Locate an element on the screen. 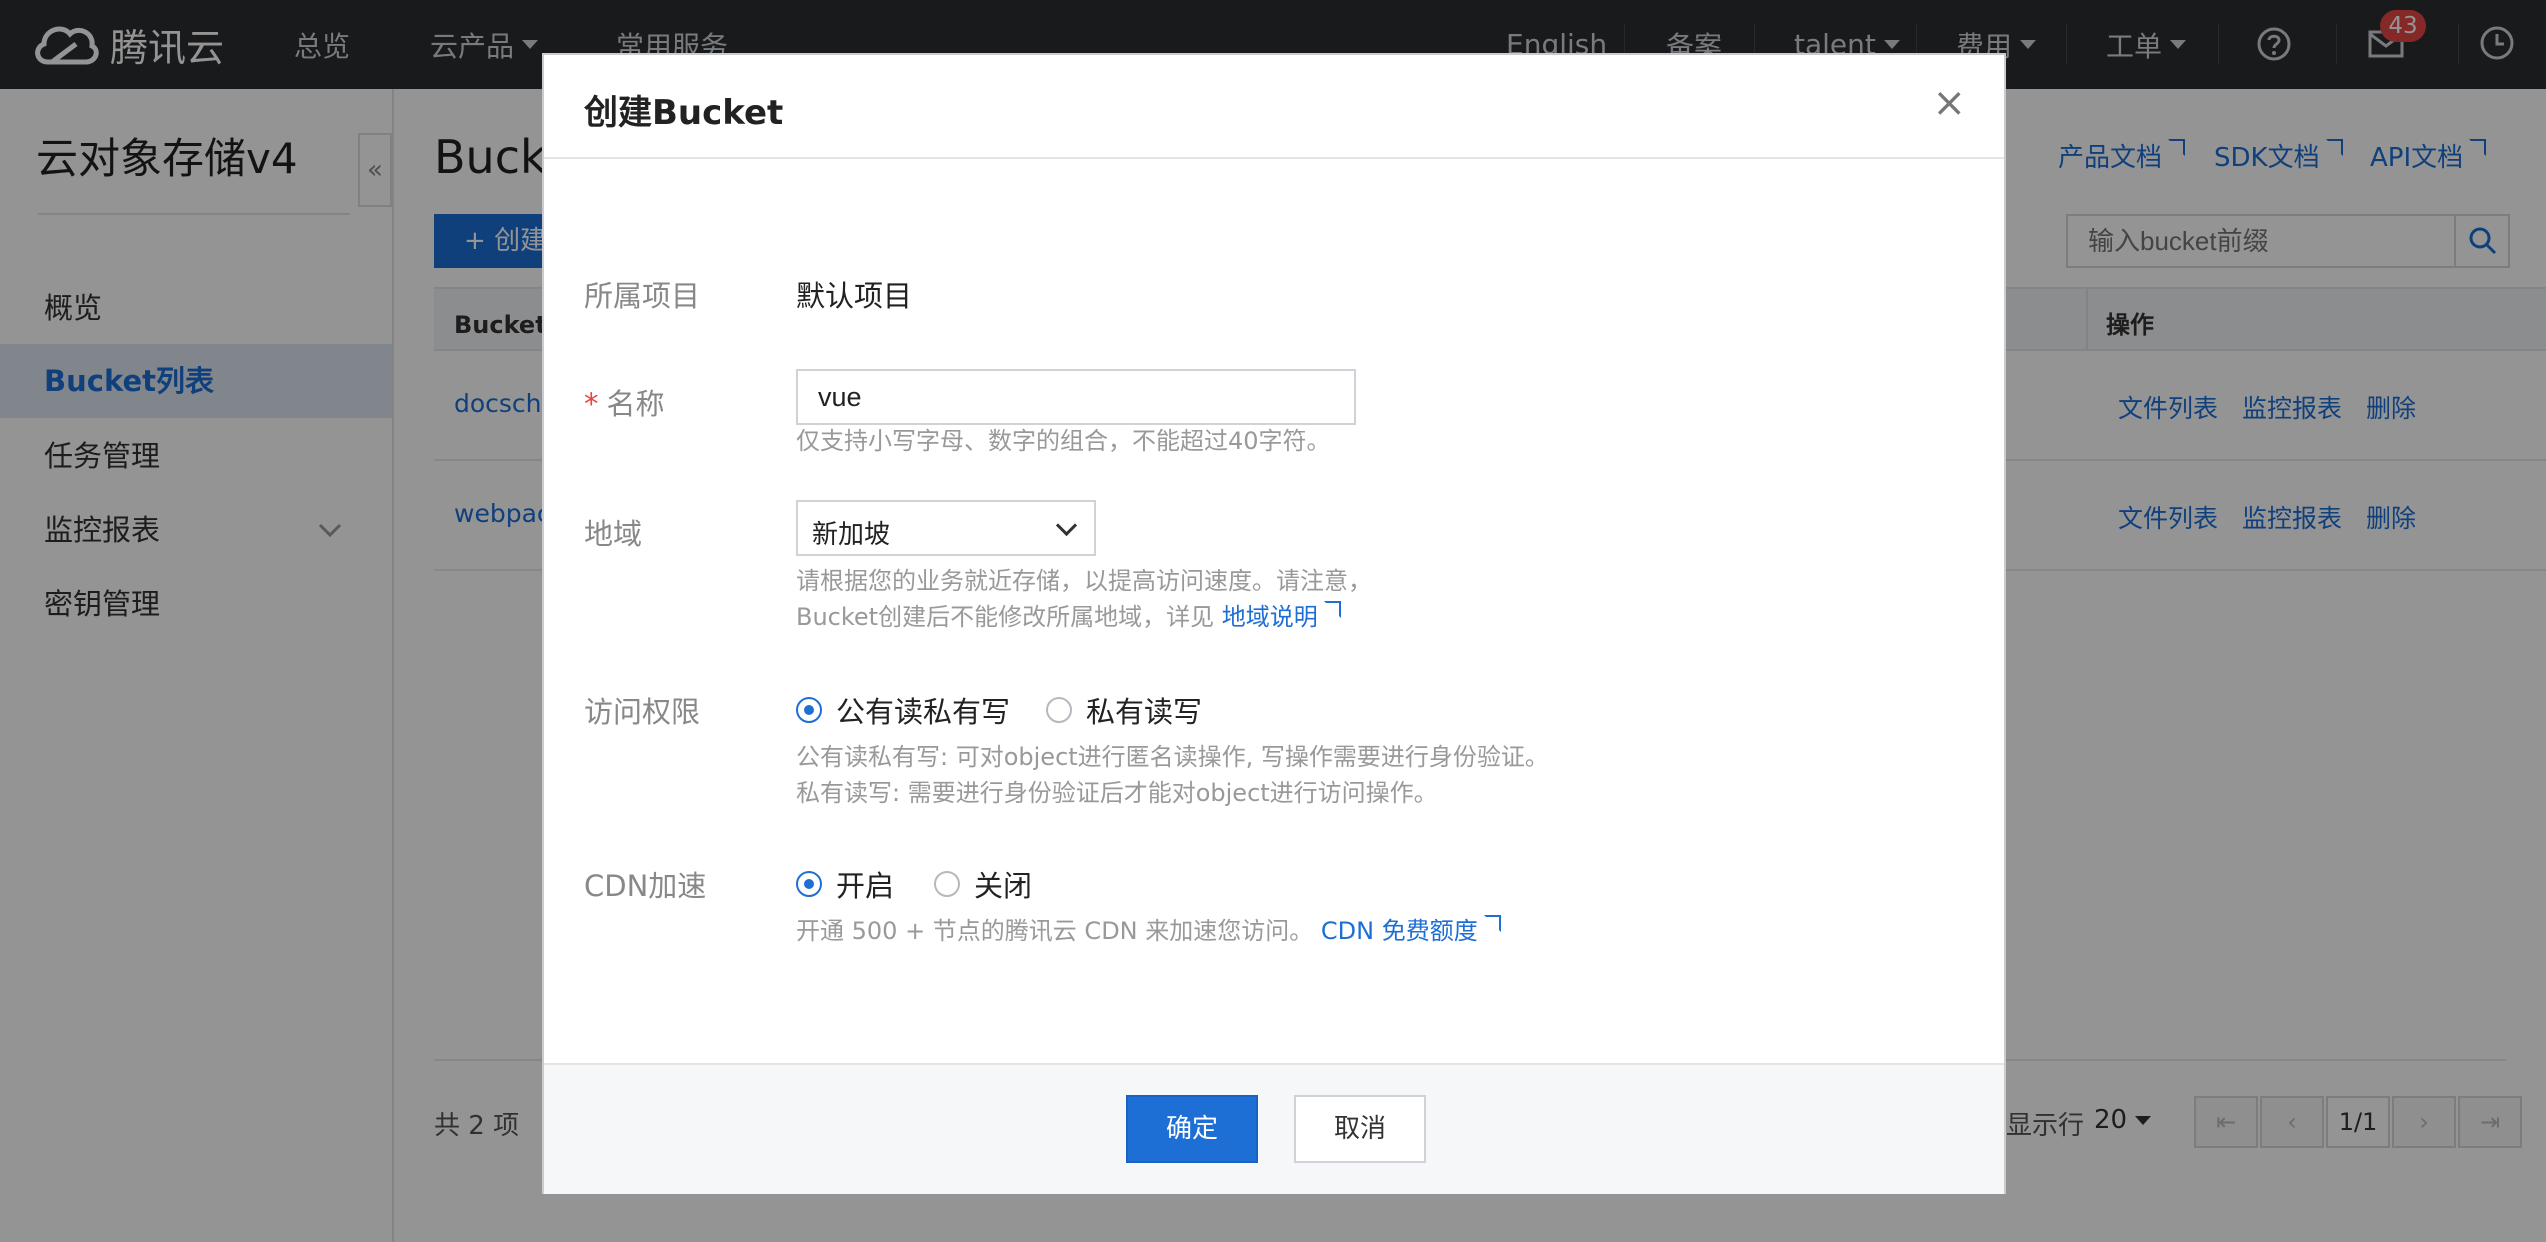 This screenshot has width=2546, height=1242. region-doc-link-label: 地域说明 is located at coordinates (1269, 617).